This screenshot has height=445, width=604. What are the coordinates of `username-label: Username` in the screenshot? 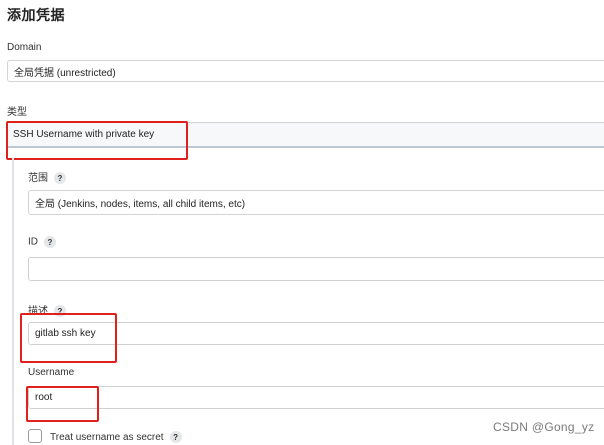 It's located at (51, 372).